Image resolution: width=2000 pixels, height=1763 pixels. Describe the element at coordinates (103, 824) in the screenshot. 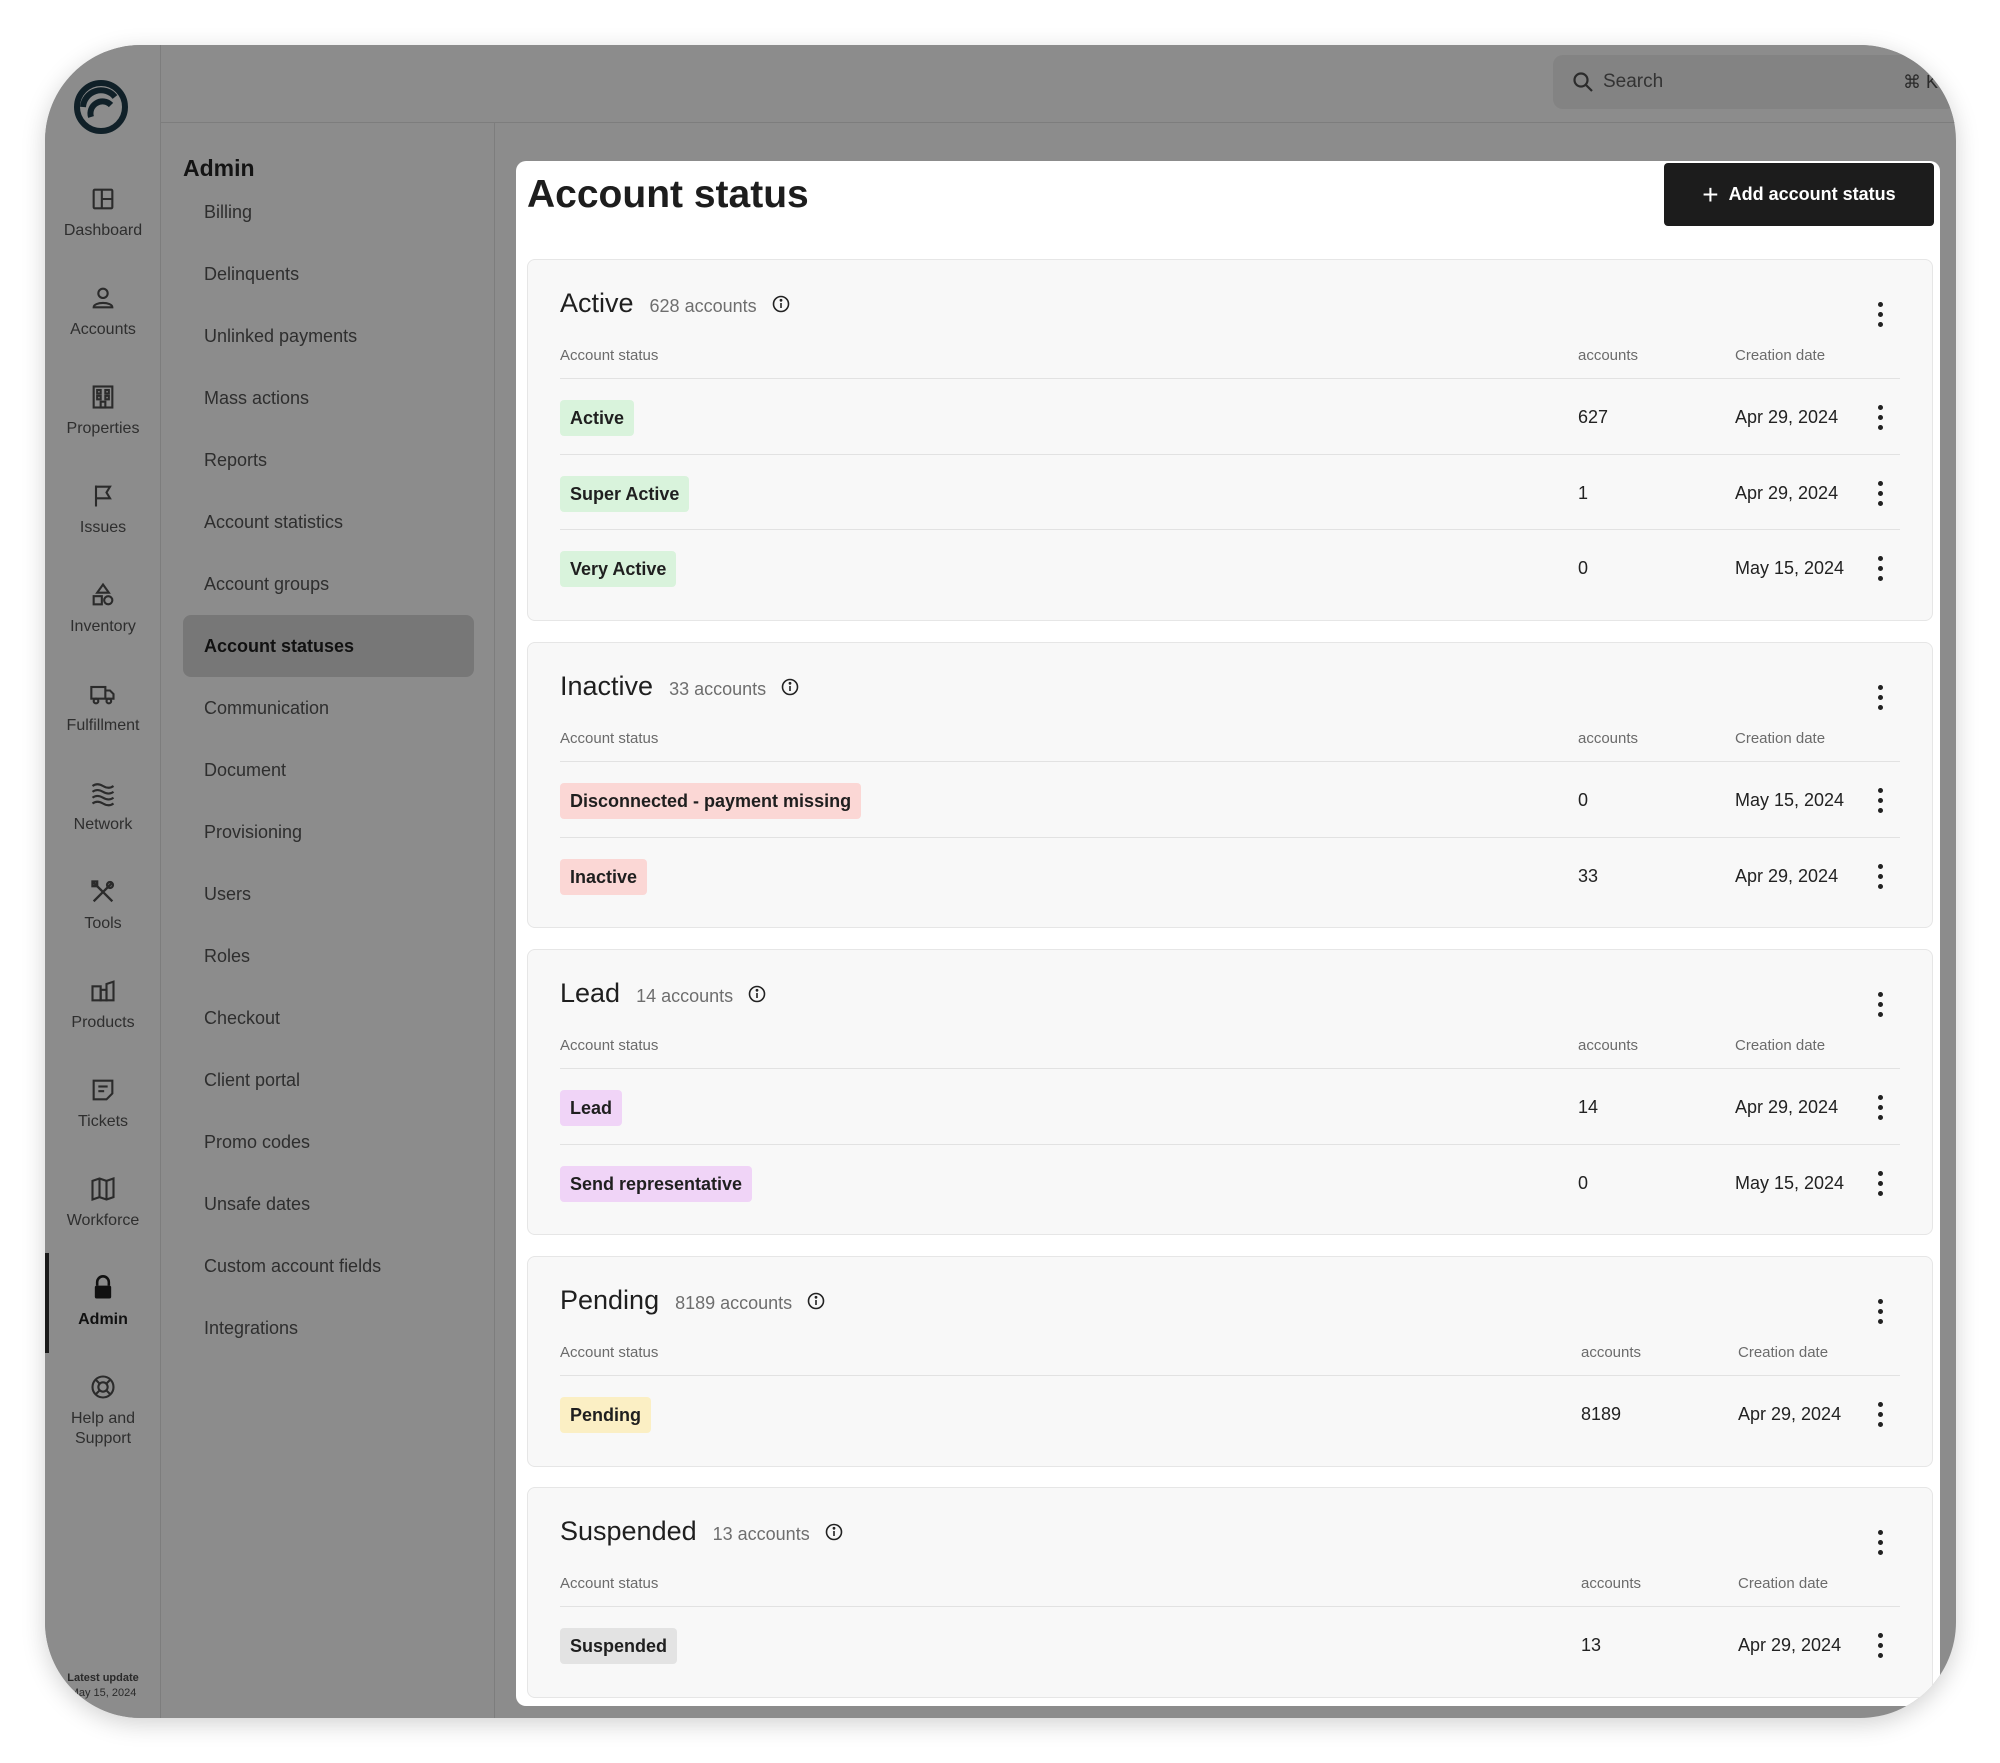

I see `rail-item-network: Network` at that location.